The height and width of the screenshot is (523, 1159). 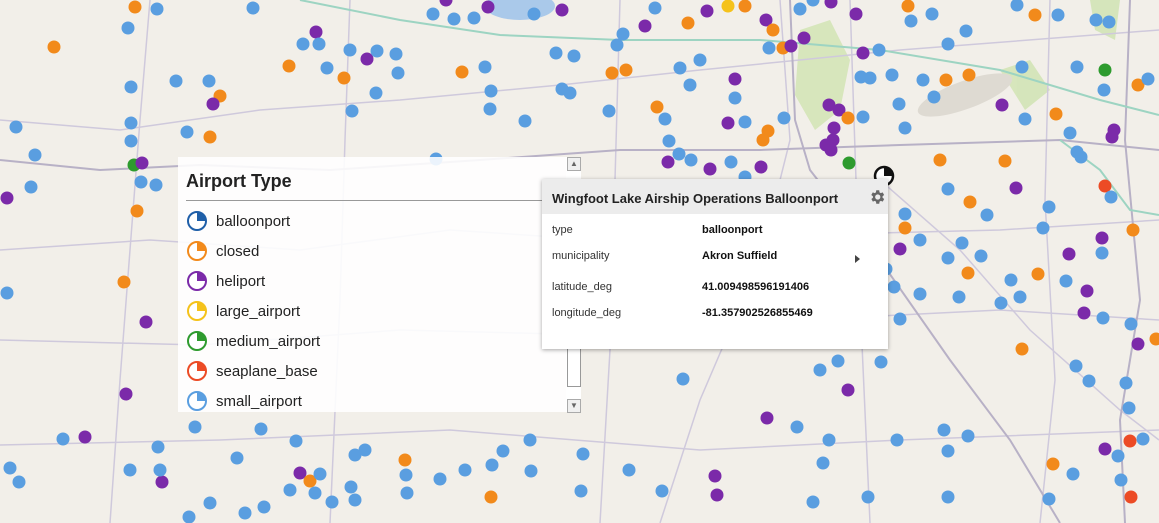 What do you see at coordinates (574, 164) in the screenshot?
I see `scroll-up-icon: ▲` at bounding box center [574, 164].